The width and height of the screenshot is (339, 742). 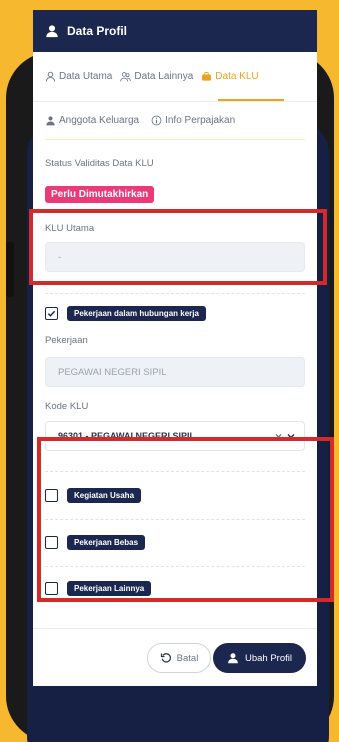 What do you see at coordinates (50, 121) in the screenshot?
I see `family-icon` at bounding box center [50, 121].